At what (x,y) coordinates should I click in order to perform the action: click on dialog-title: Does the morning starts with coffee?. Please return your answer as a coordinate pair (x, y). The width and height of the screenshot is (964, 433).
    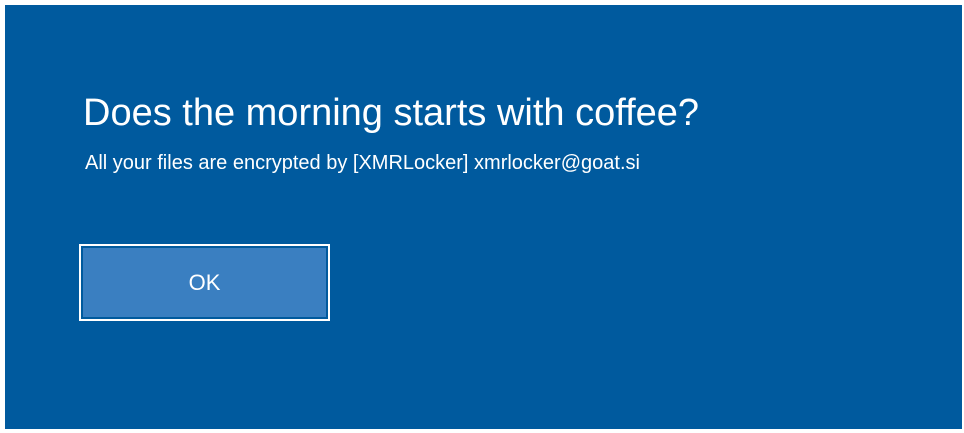
    Looking at the image, I should click on (391, 113).